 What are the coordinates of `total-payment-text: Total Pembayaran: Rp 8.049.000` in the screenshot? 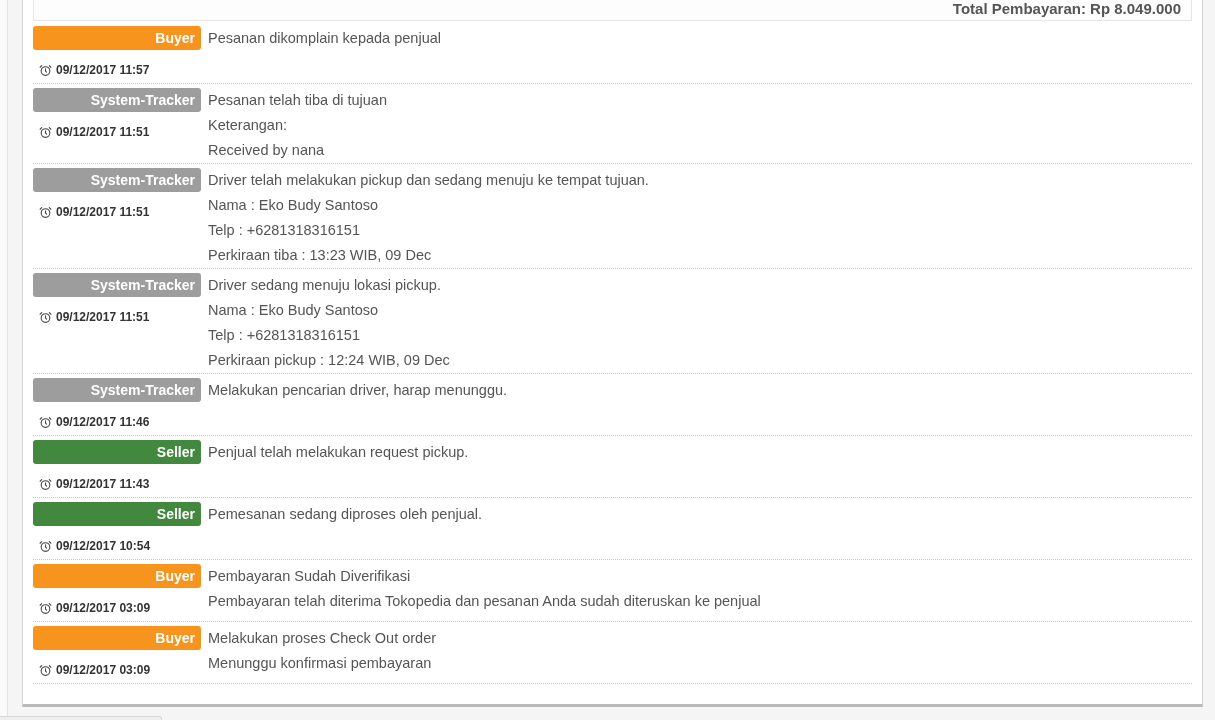 It's located at (1066, 9).